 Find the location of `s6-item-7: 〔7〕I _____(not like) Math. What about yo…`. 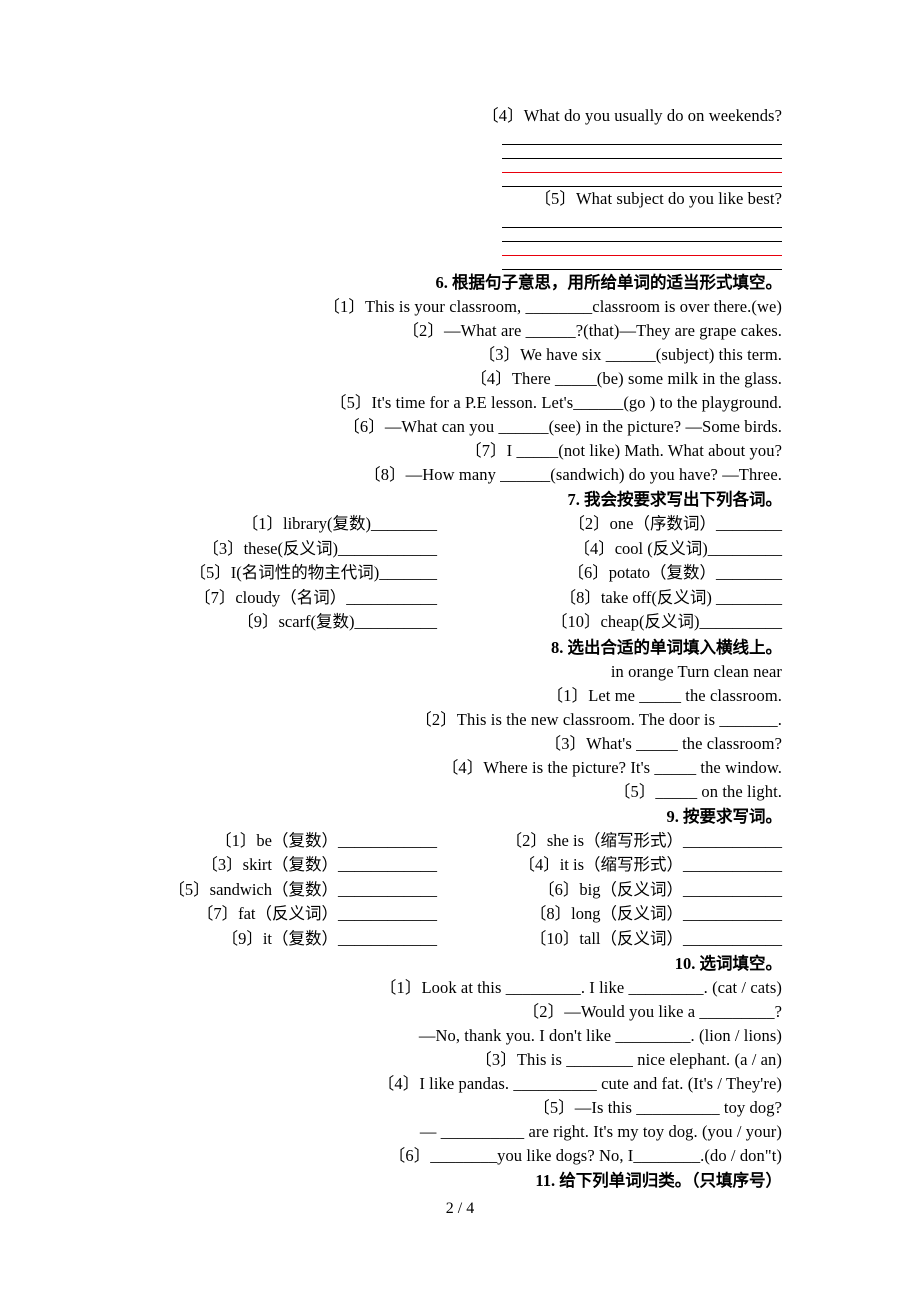

s6-item-7: 〔7〕I _____(not like) Math. What about yo… is located at coordinates (623, 450).